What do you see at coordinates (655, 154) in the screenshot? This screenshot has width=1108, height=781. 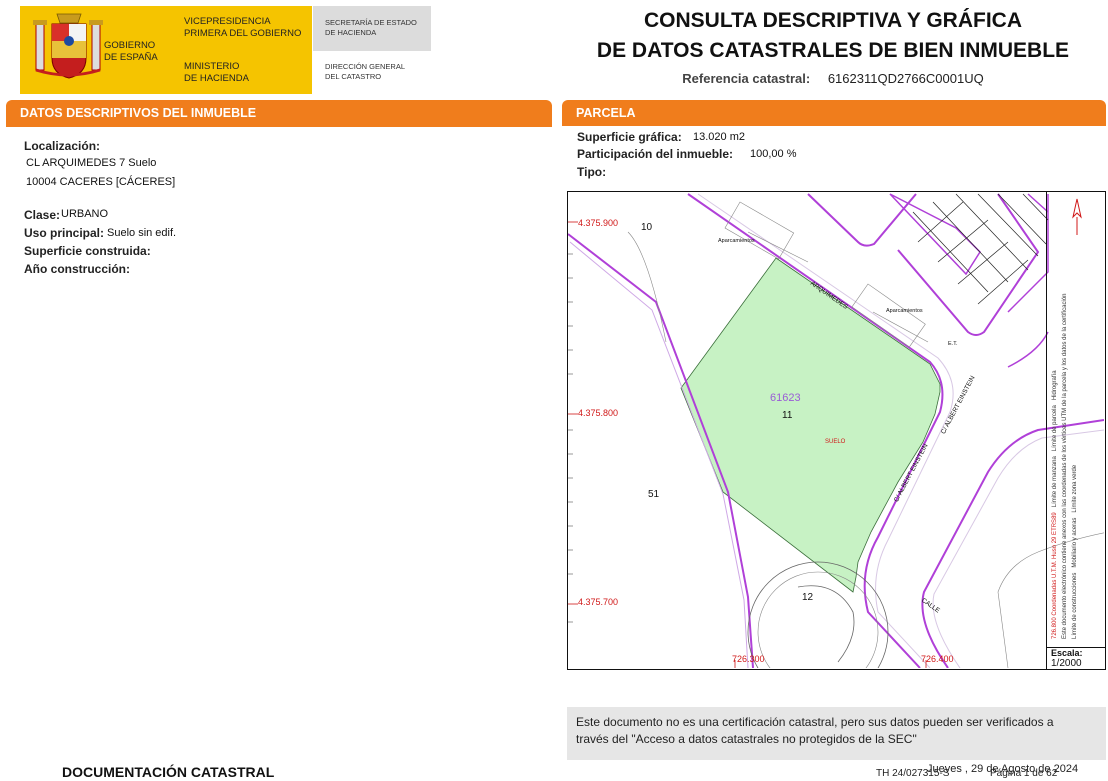 I see `participacion-label: Participación del inmueble:` at bounding box center [655, 154].